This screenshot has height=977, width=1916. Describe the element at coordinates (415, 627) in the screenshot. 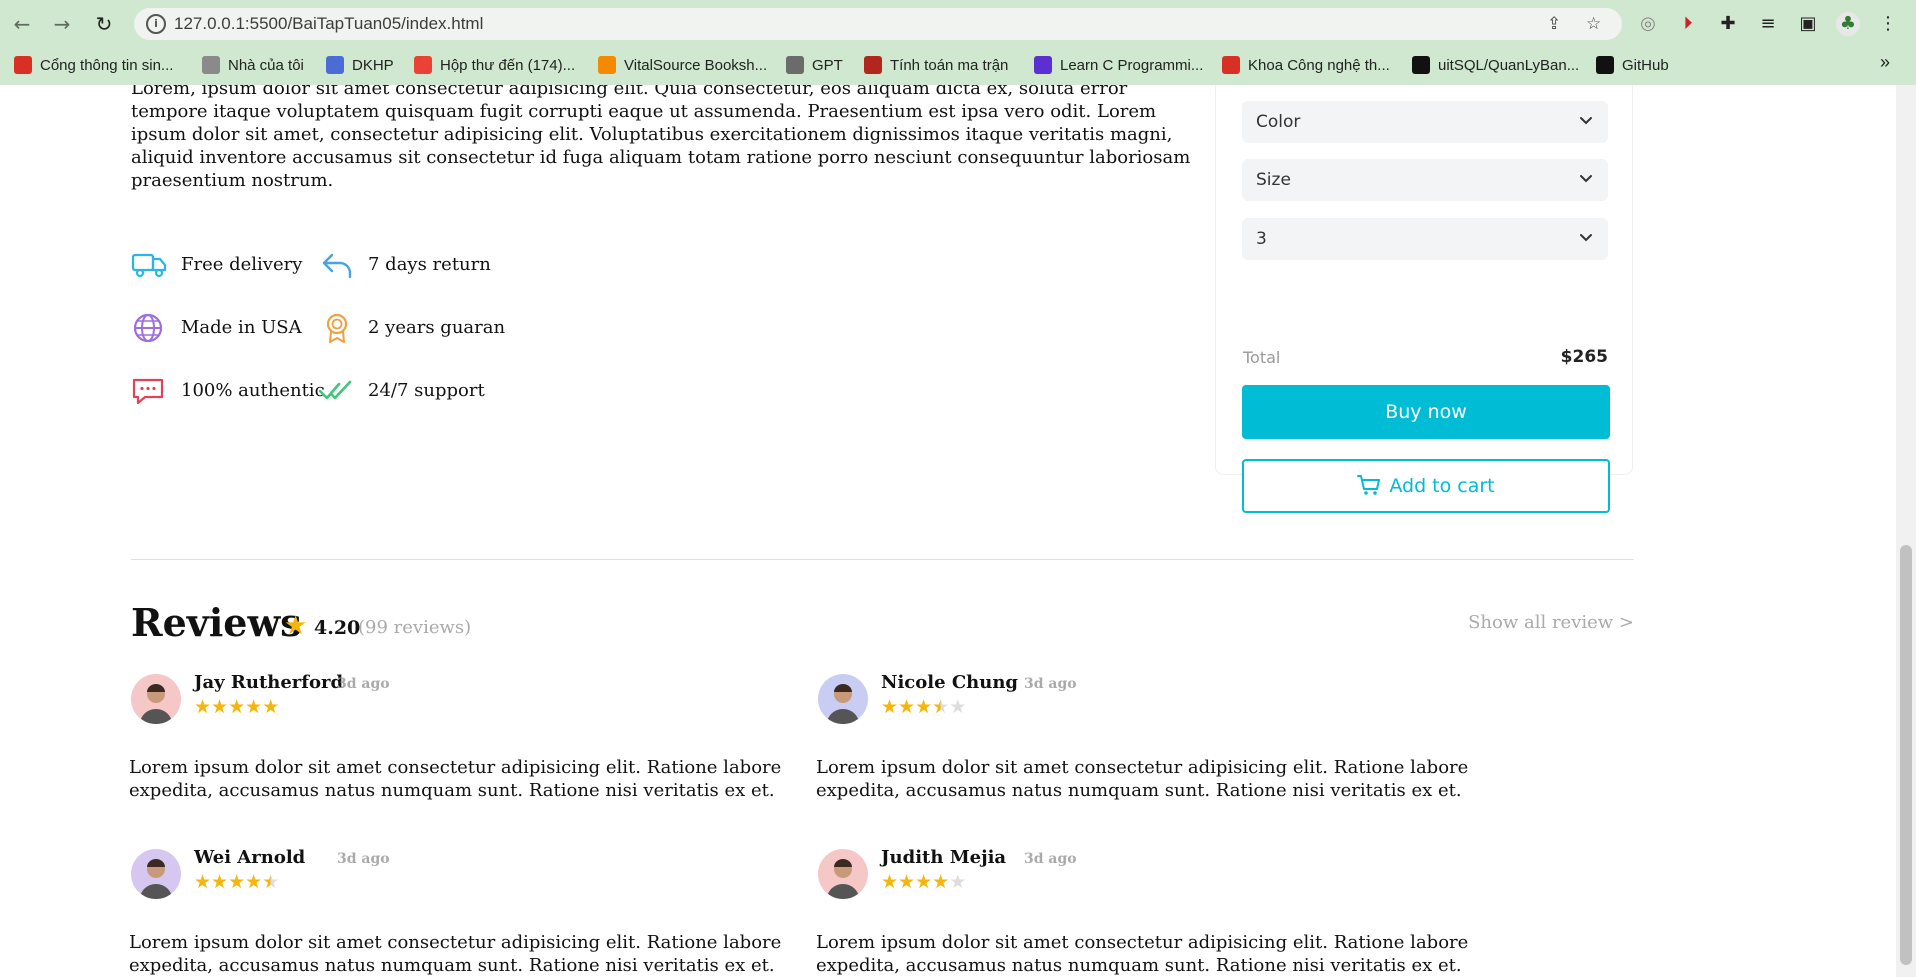

I see `review-count: (99 reviews)` at that location.